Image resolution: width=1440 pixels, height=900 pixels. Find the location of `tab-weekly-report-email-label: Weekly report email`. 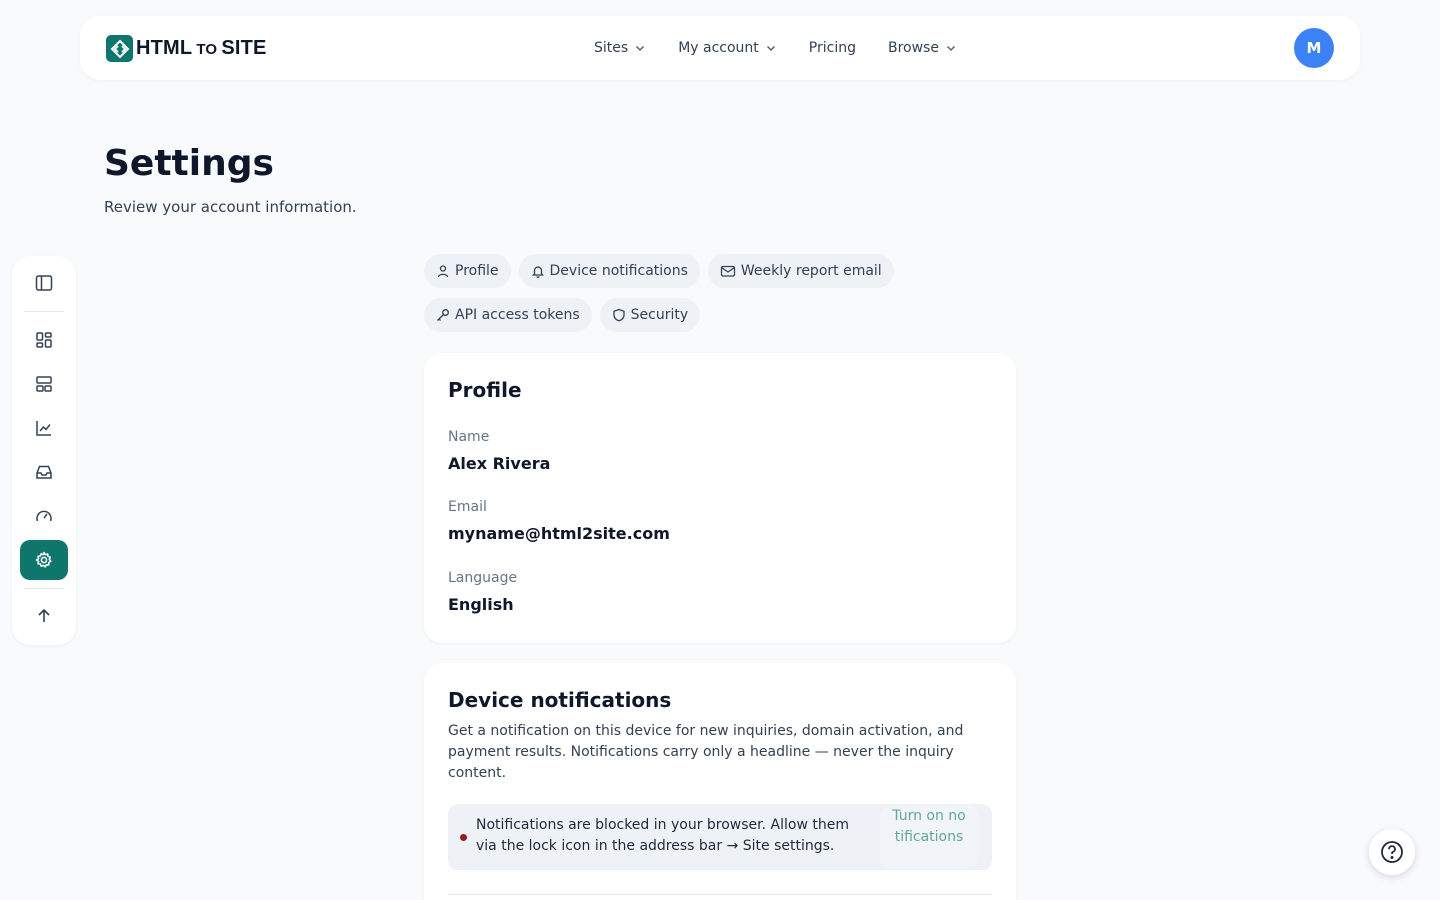

tab-weekly-report-email-label: Weekly report email is located at coordinates (811, 271).